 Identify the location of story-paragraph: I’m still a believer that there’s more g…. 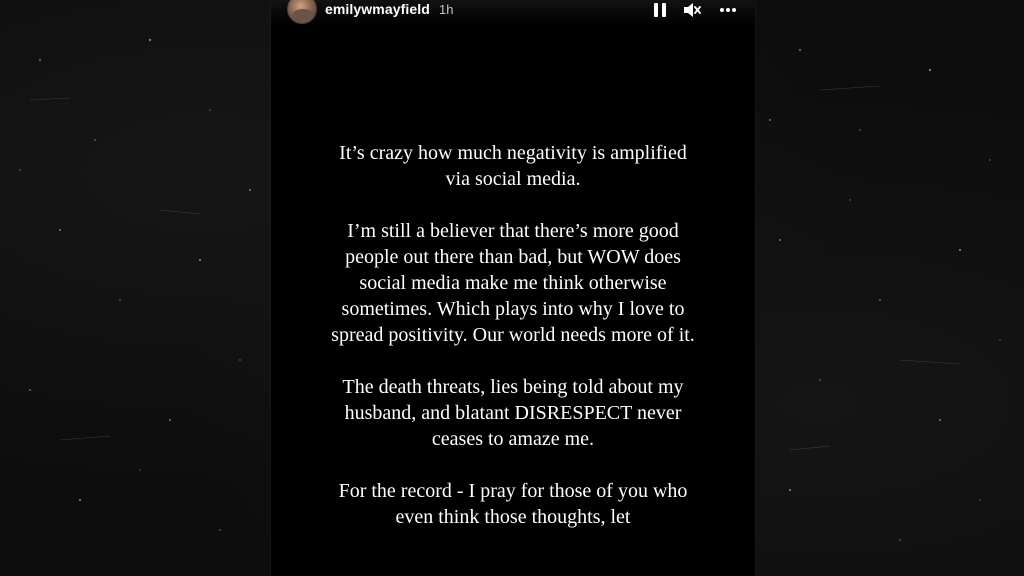
(513, 283).